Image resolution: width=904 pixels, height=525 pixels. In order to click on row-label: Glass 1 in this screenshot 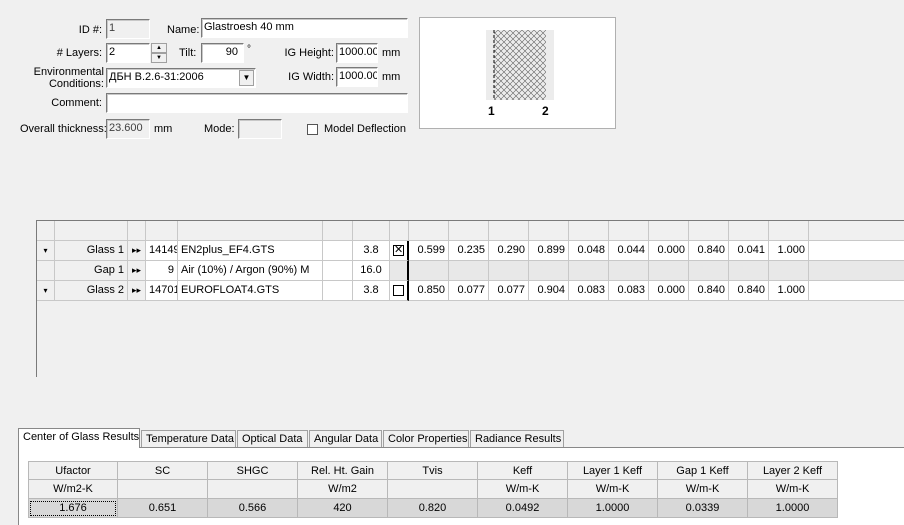, I will do `click(91, 251)`.